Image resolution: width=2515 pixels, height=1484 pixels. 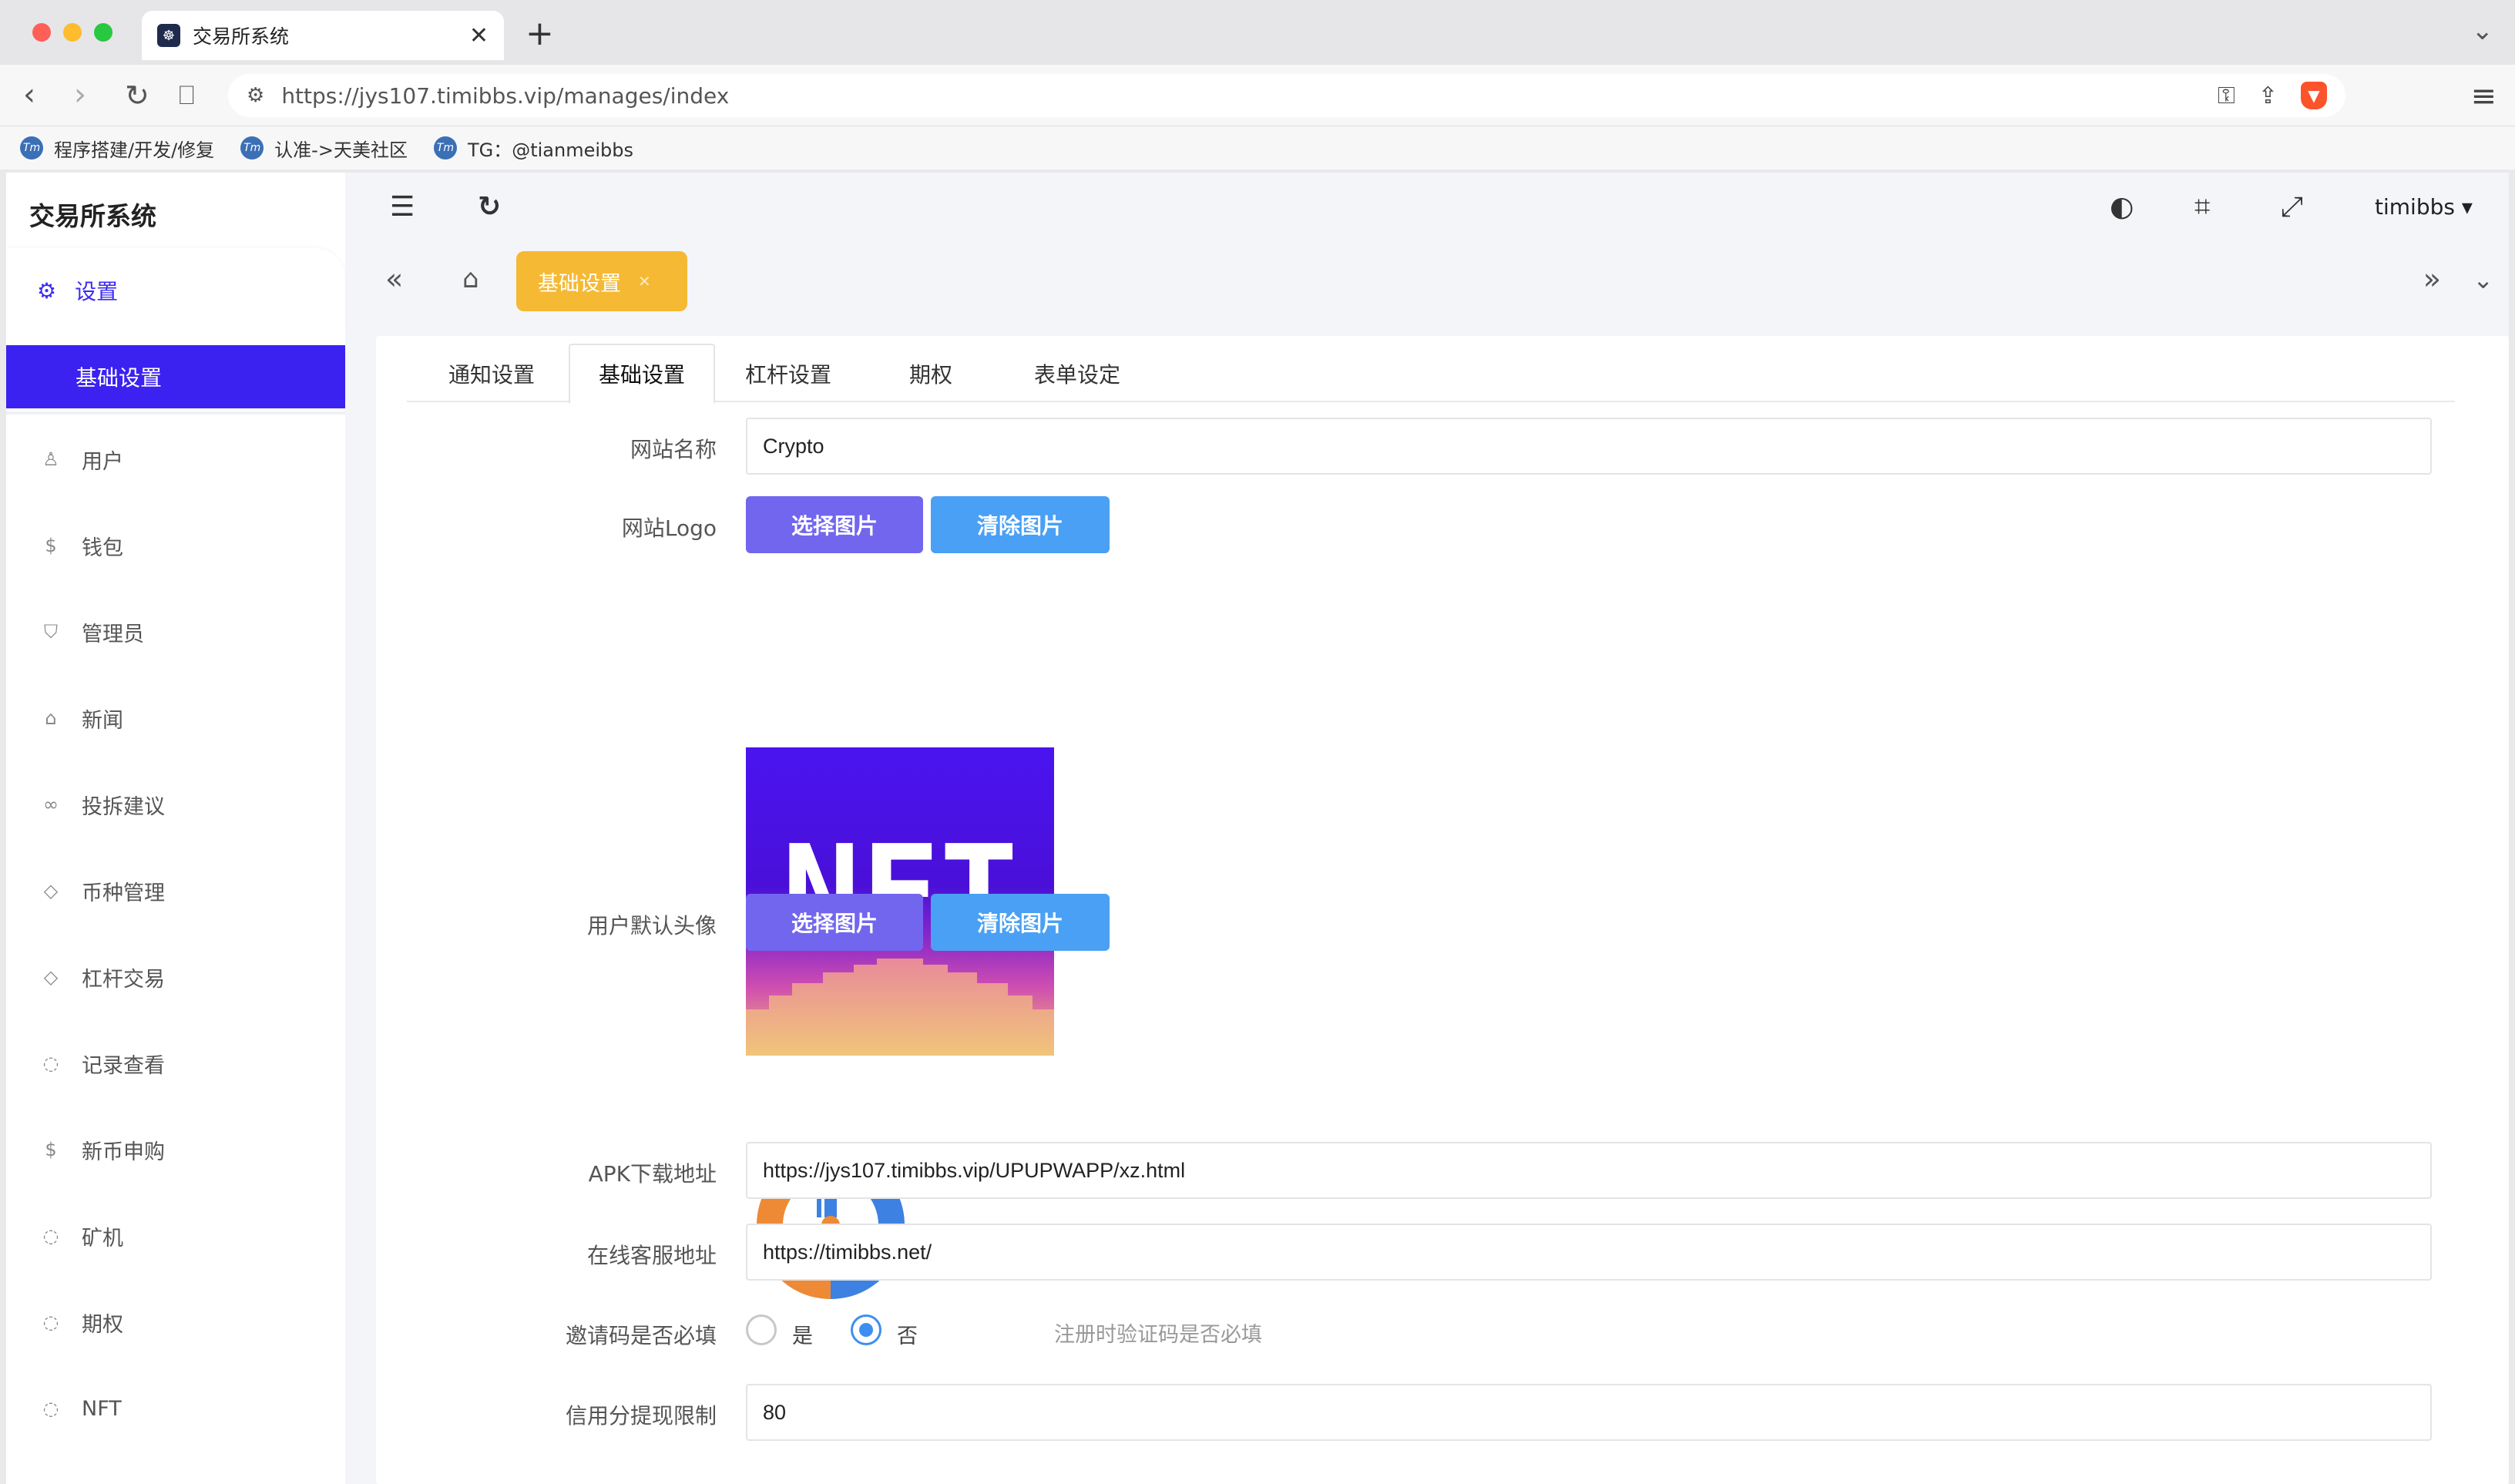 What do you see at coordinates (72, 32) in the screenshot?
I see `minimize-window-button` at bounding box center [72, 32].